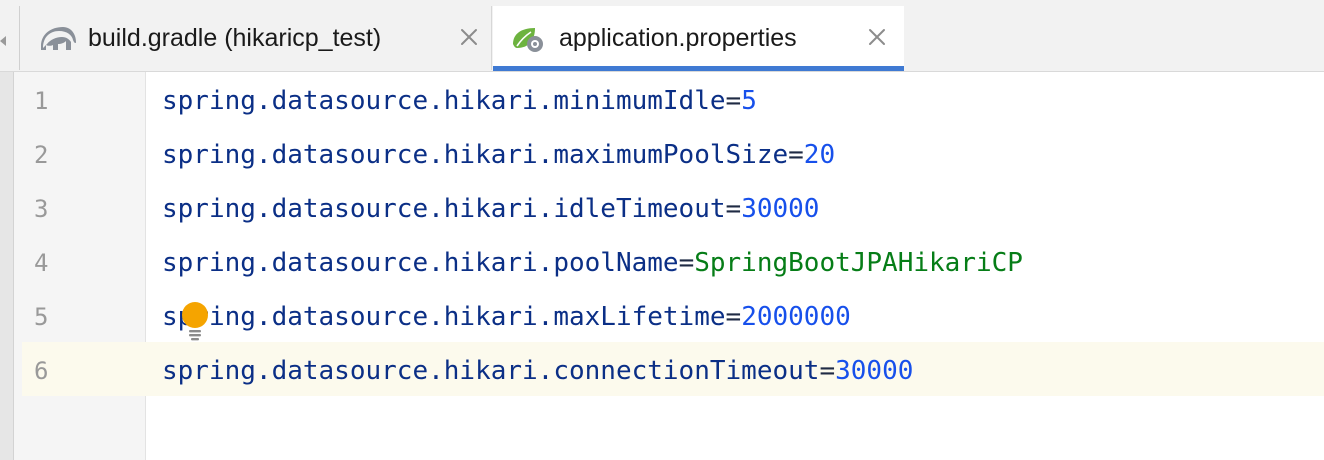 The width and height of the screenshot is (1324, 460). Describe the element at coordinates (195, 321) in the screenshot. I see `lightbulb-icon` at that location.